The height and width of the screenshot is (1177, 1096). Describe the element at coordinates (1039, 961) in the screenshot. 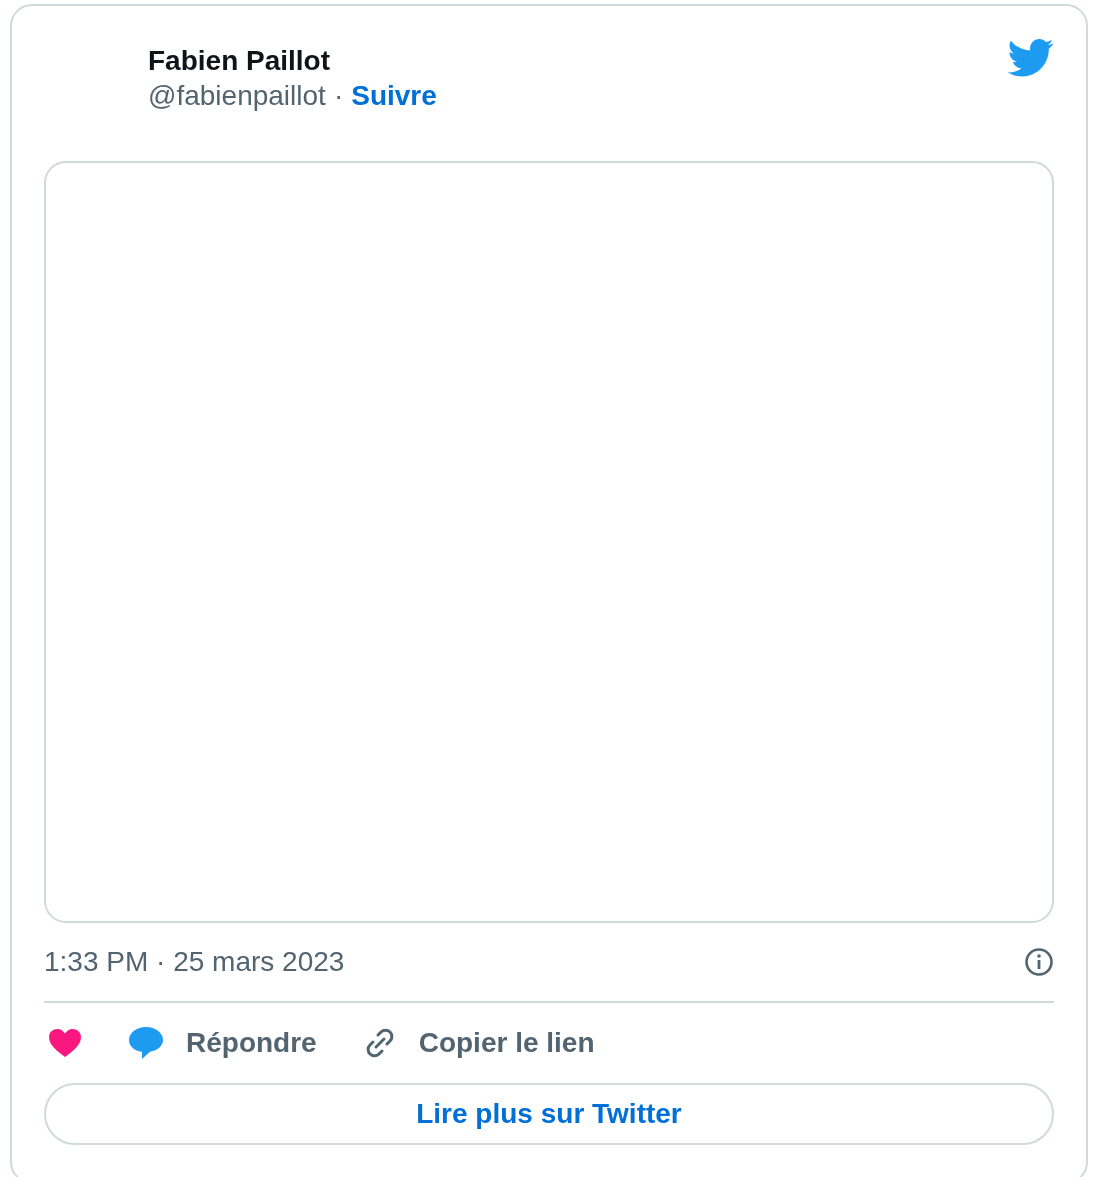

I see `info-icon` at that location.